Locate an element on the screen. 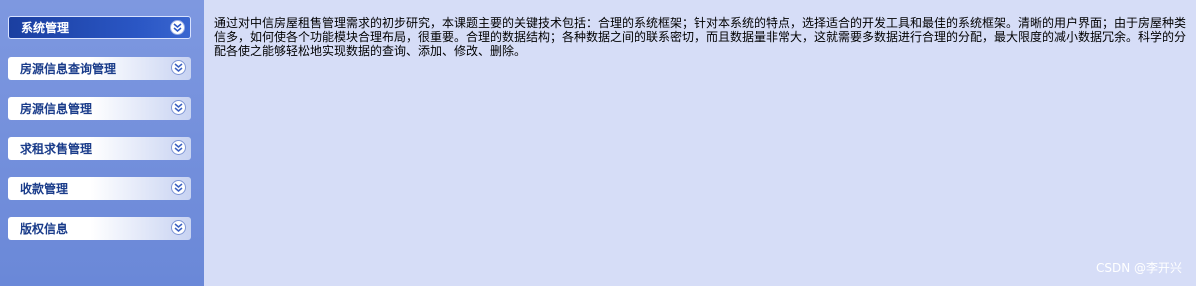 The height and width of the screenshot is (286, 1196). sidebar-item-label: 求租求售管理 is located at coordinates (56, 149).